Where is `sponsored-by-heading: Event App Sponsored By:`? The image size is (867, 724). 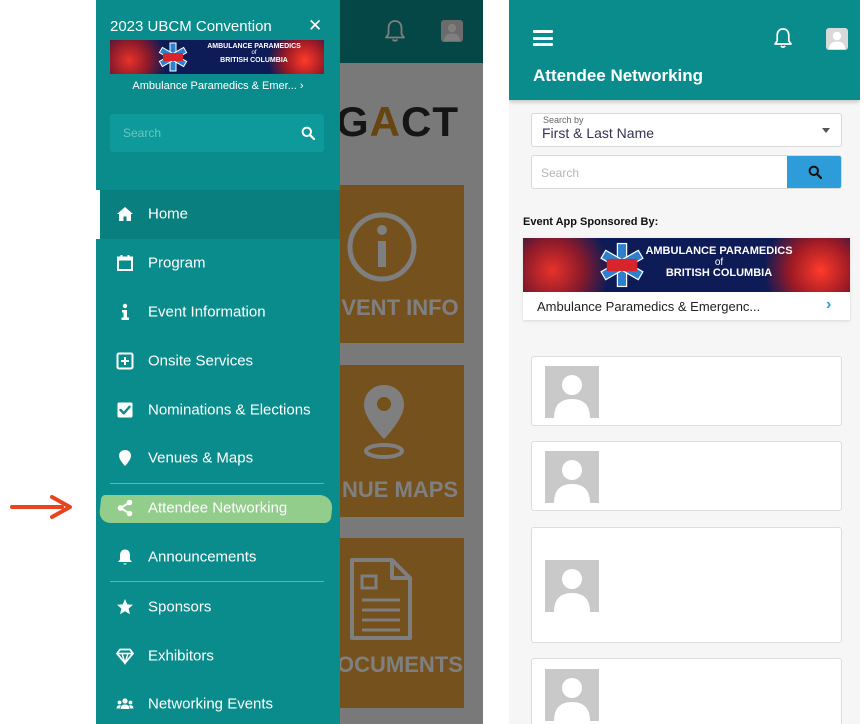
sponsored-by-heading: Event App Sponsored By: is located at coordinates (591, 222).